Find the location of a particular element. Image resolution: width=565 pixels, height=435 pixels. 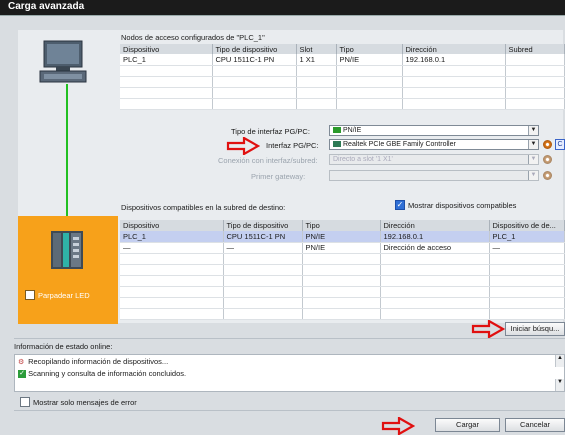

interface-select: Realtek PCIe GBE Family Controller ▼ is located at coordinates (434, 144).